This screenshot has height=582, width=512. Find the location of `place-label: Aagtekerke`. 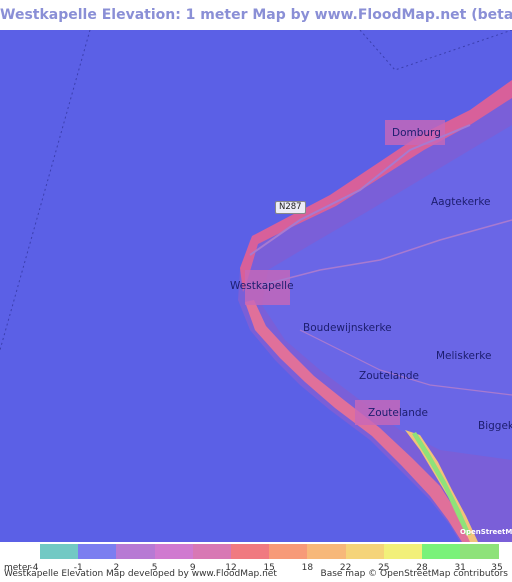

place-label: Aagtekerke is located at coordinates (461, 202).